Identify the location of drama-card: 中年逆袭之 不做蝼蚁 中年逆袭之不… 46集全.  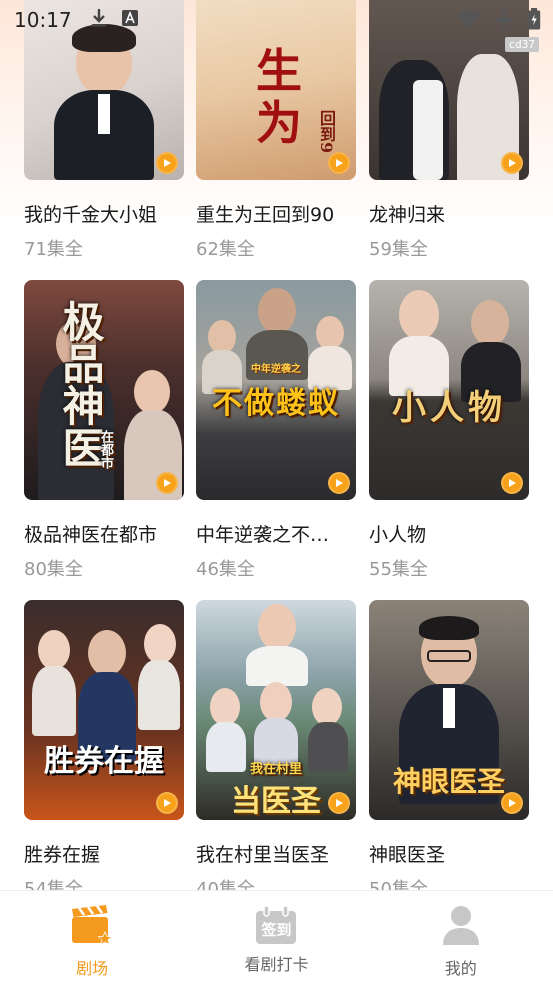
(276, 430).